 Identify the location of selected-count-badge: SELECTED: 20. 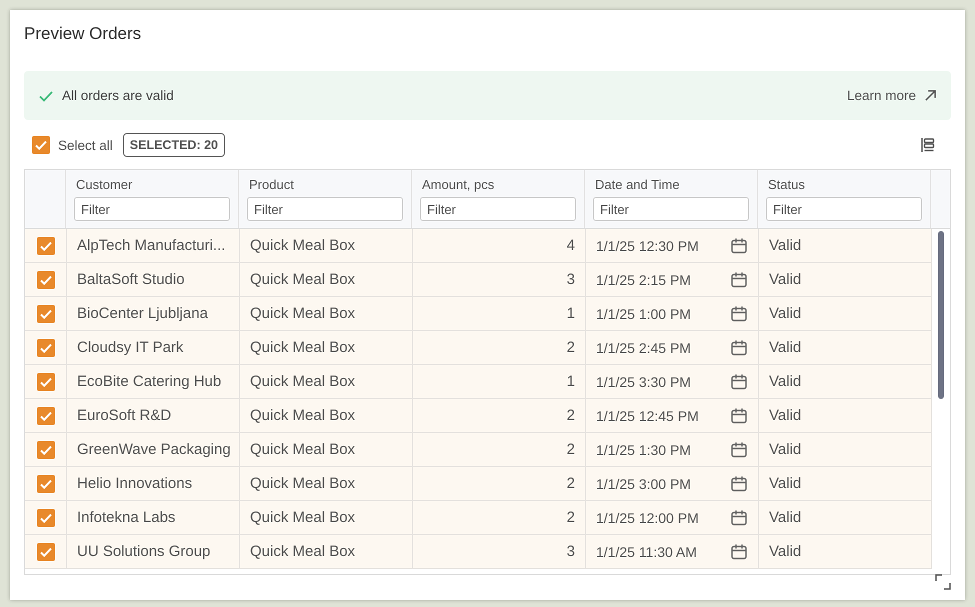
(173, 145).